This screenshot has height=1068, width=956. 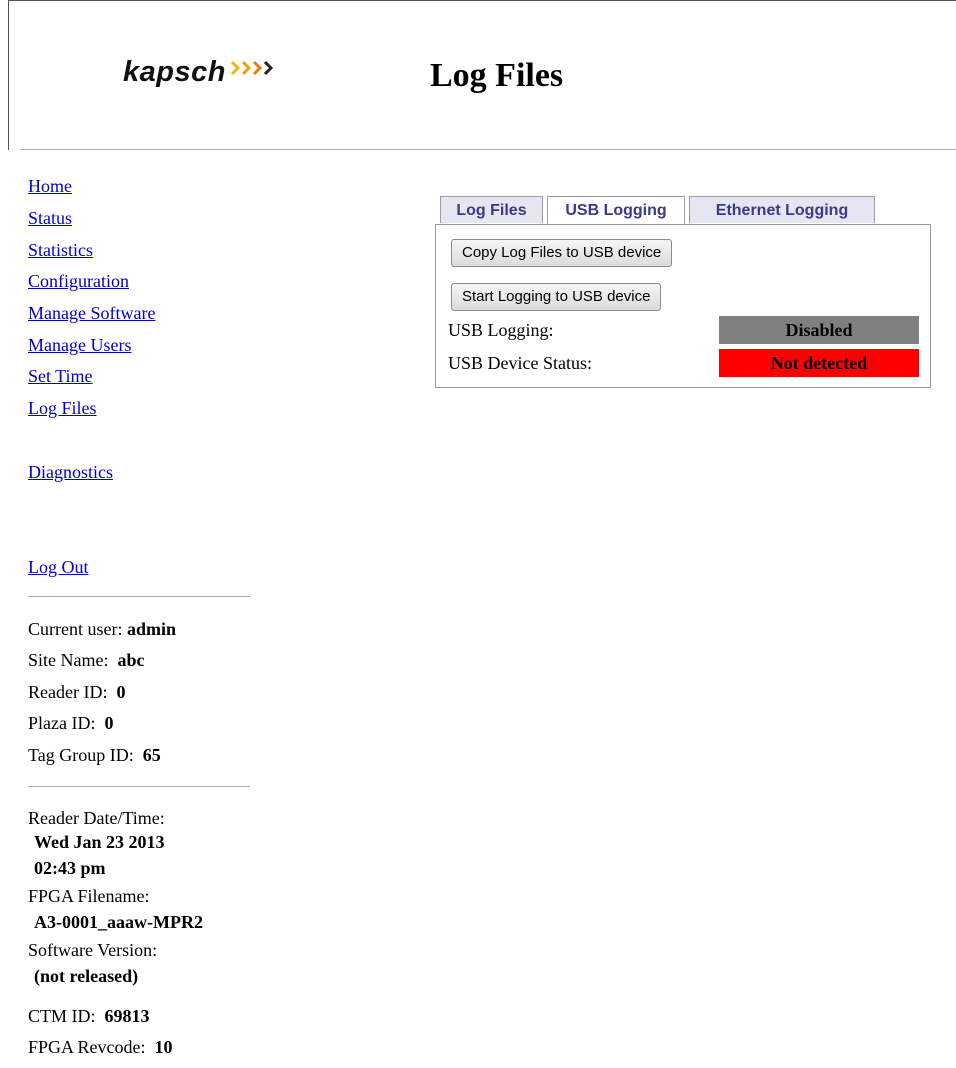 I want to click on site-name-info: Site Name: abc, so click(x=86, y=660).